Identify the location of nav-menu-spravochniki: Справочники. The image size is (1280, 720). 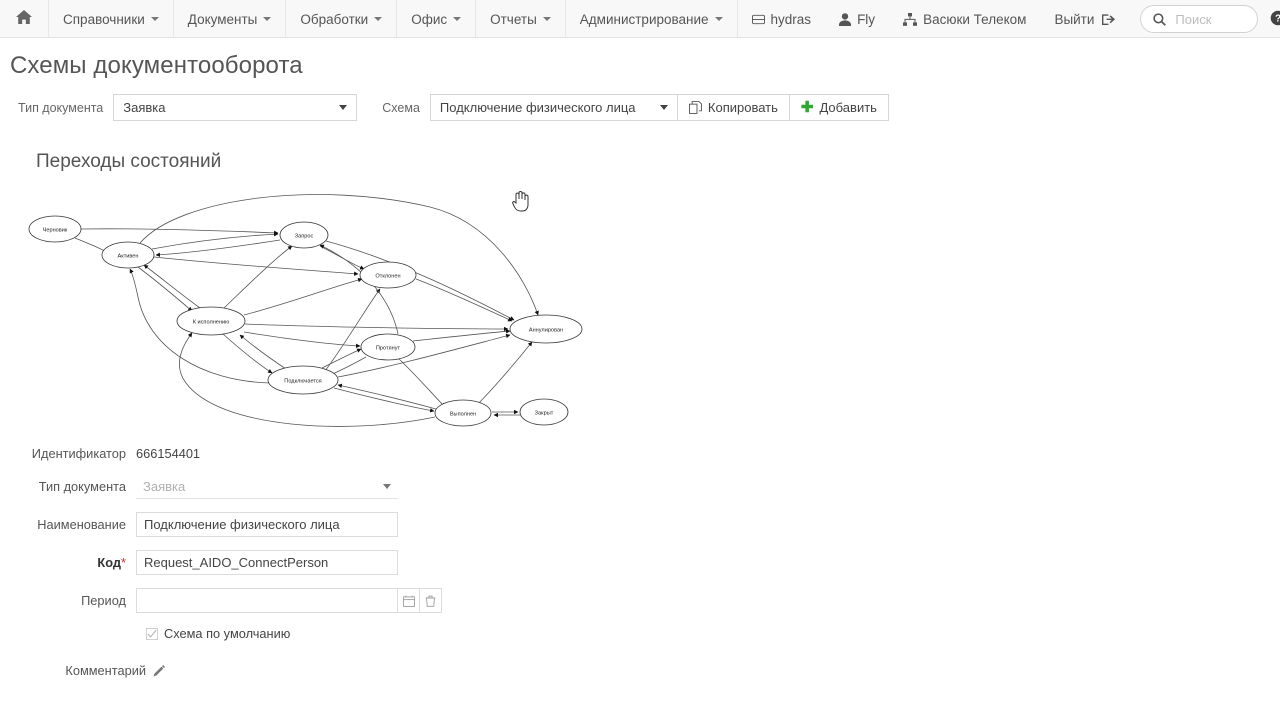
(111, 19).